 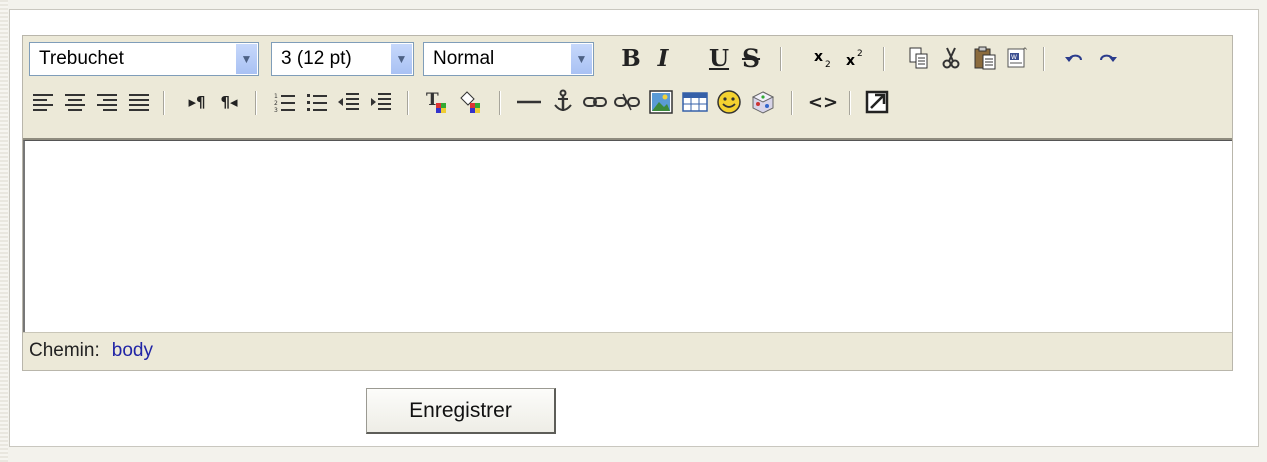 What do you see at coordinates (144, 59) in the screenshot?
I see `font-family-select: Trebuchet ▼` at bounding box center [144, 59].